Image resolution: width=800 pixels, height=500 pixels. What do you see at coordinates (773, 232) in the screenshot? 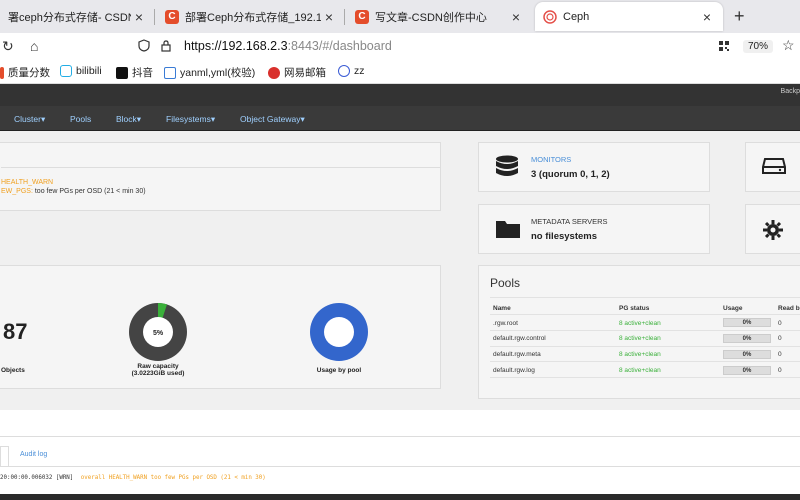
I see `gear-icon` at bounding box center [773, 232].